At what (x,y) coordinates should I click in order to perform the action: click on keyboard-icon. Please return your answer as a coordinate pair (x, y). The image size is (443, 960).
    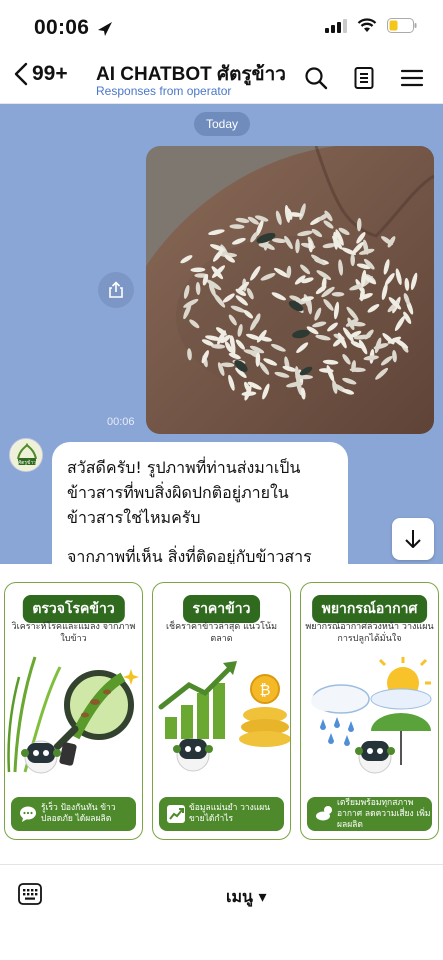
    Looking at the image, I should click on (30, 894).